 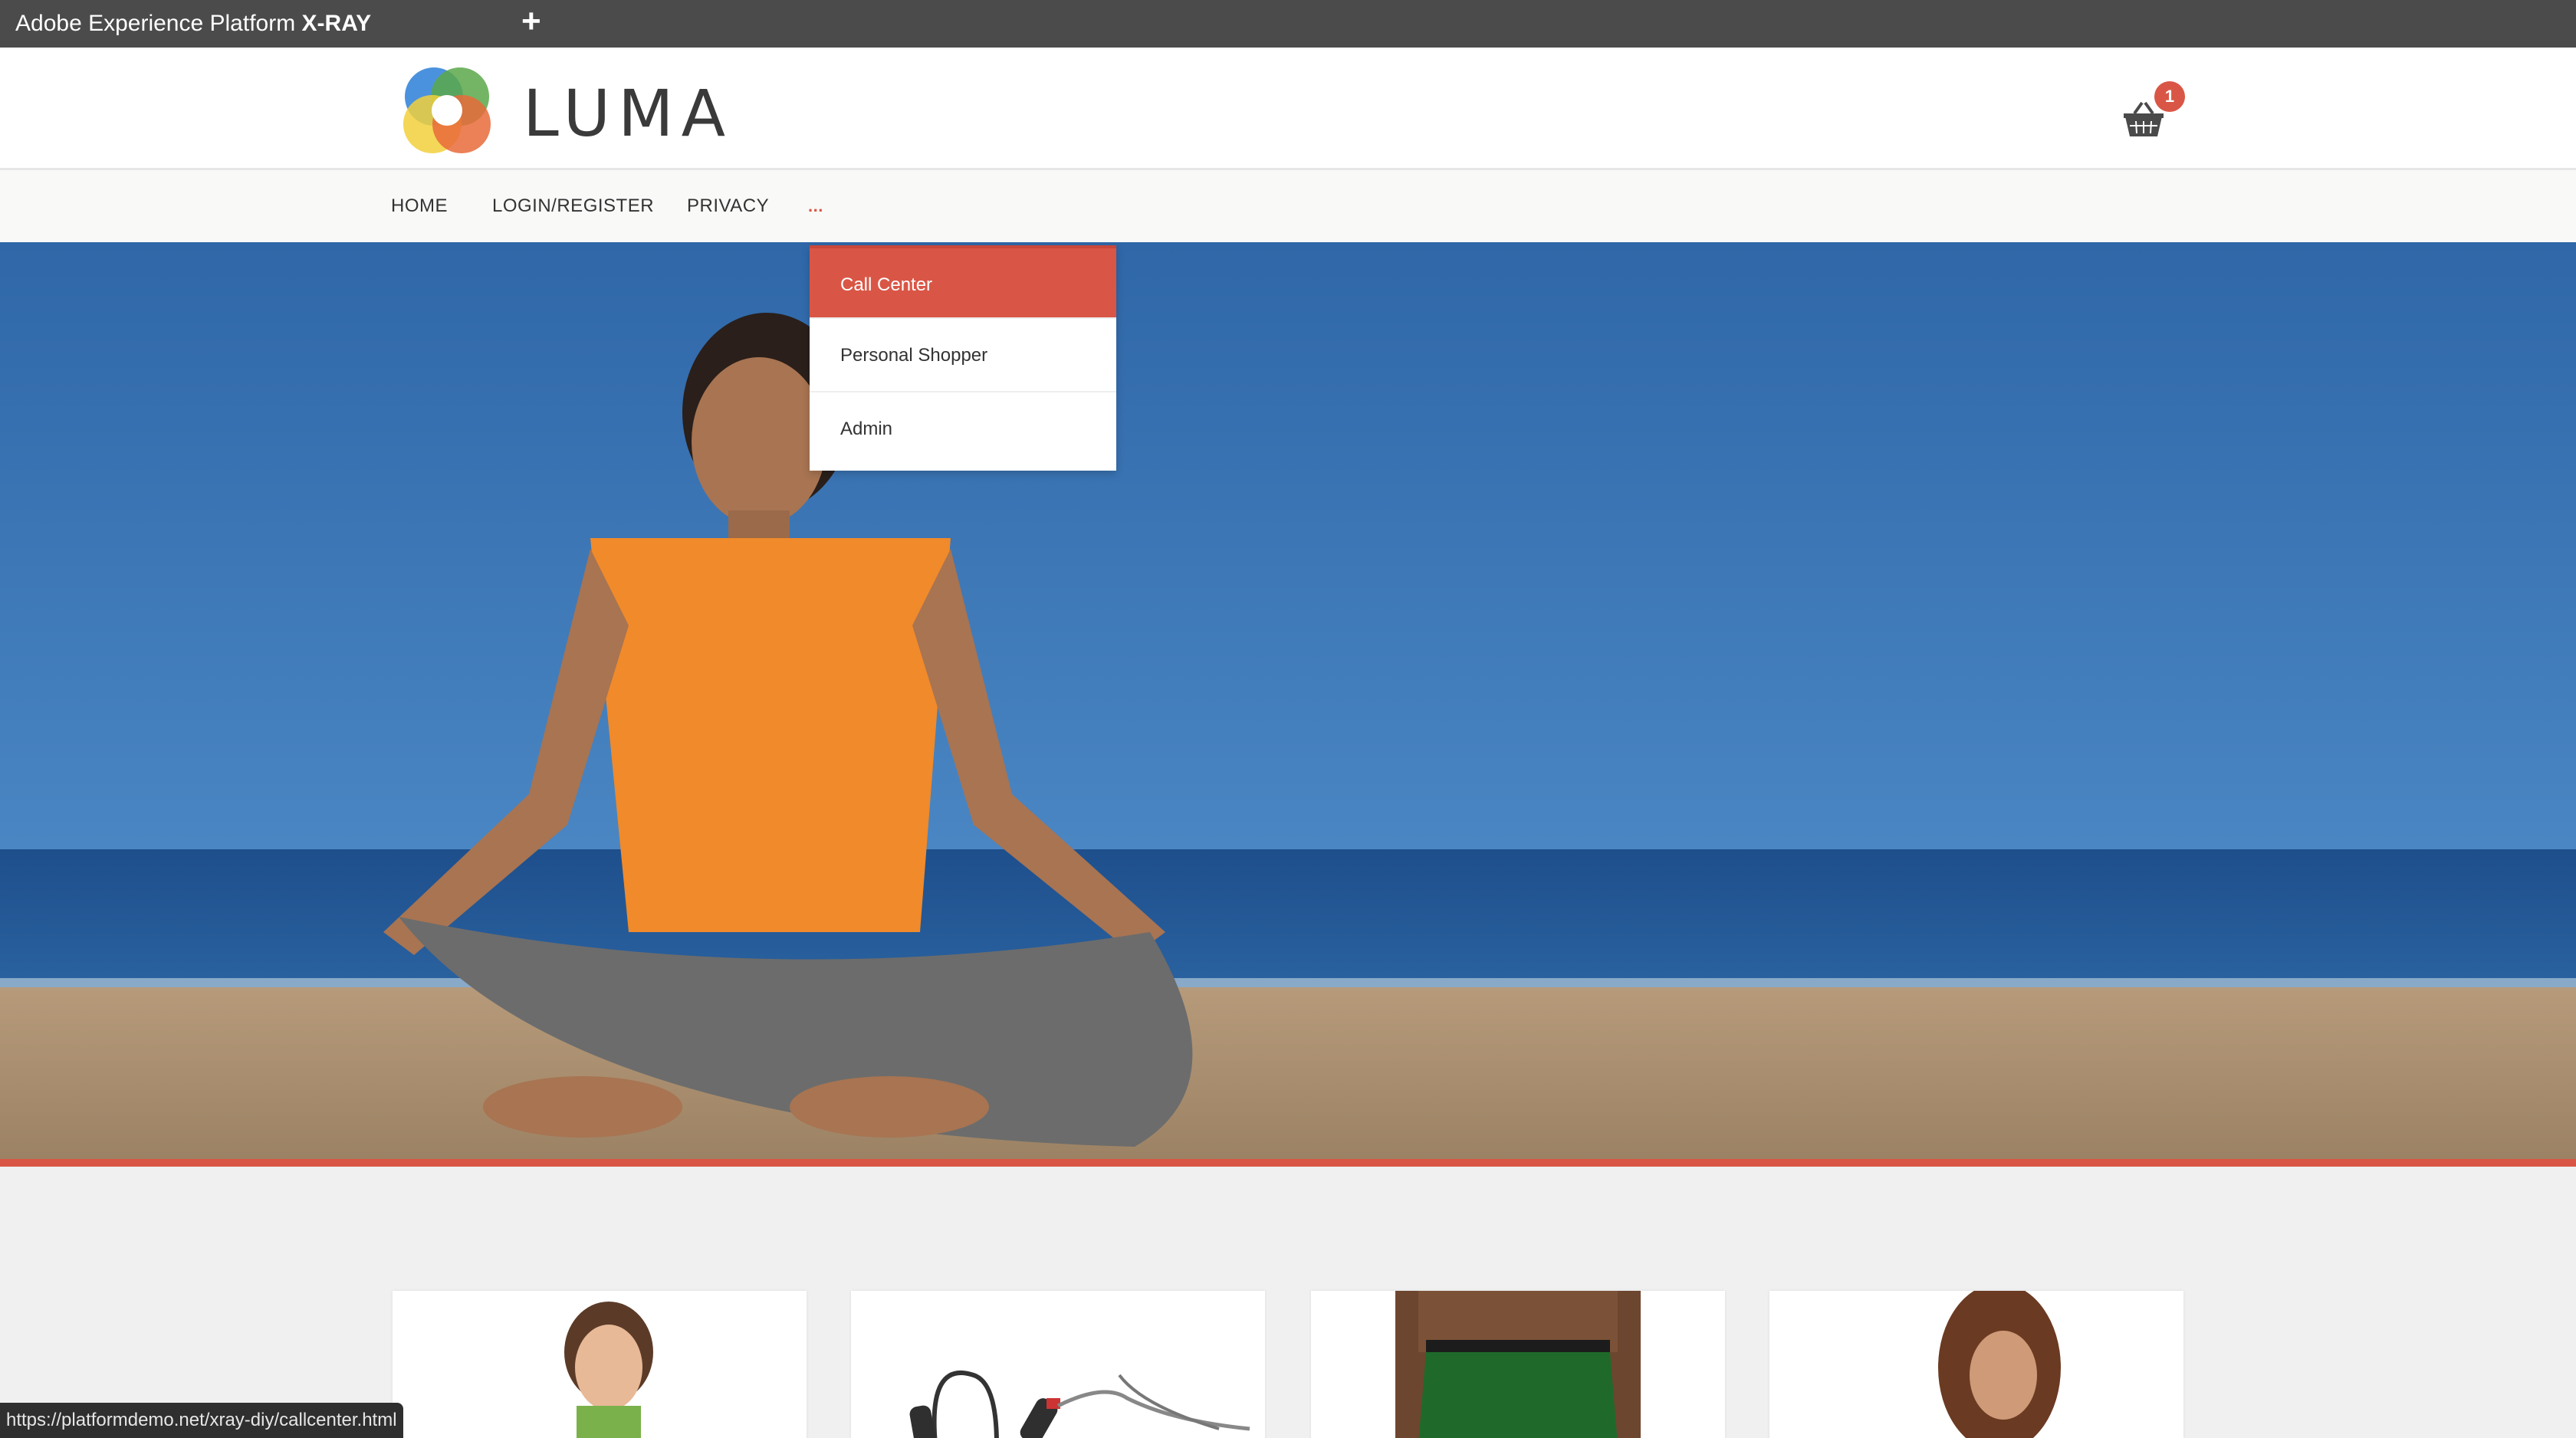 I want to click on luma-logo-icon, so click(x=447, y=111).